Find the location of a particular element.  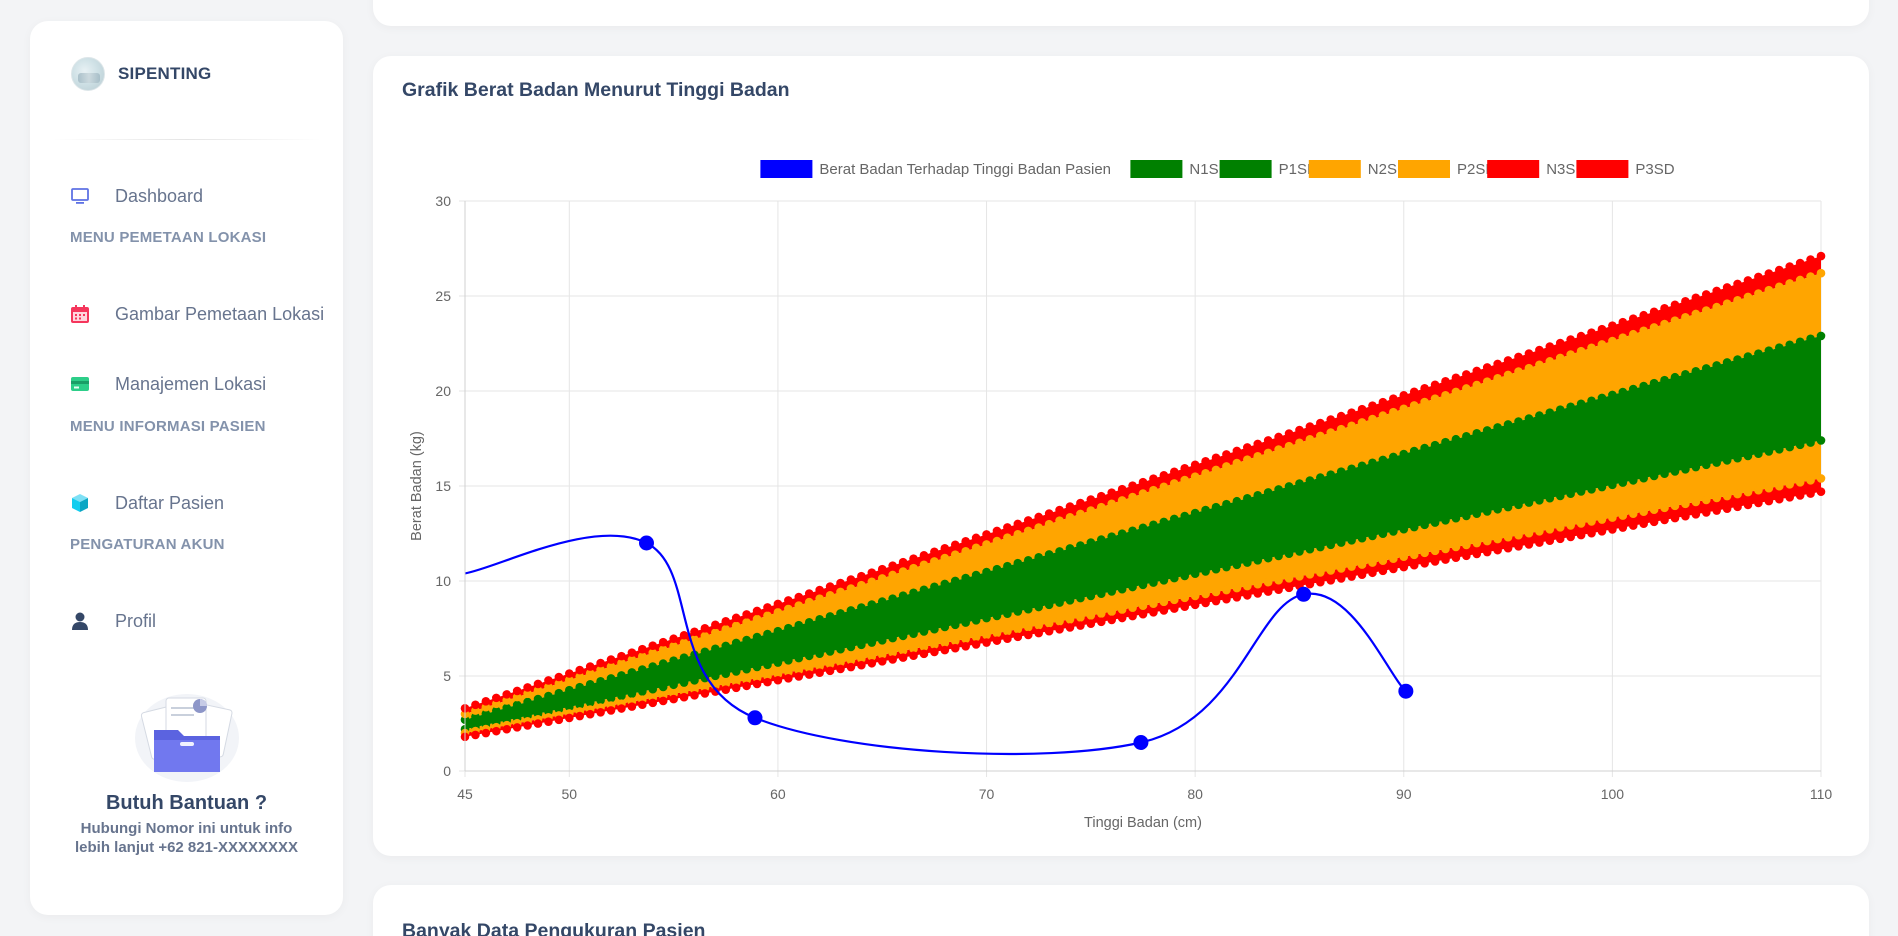

sidebar-item-manajemen-lokasi: Manajemen Lokasi is located at coordinates (168, 384).